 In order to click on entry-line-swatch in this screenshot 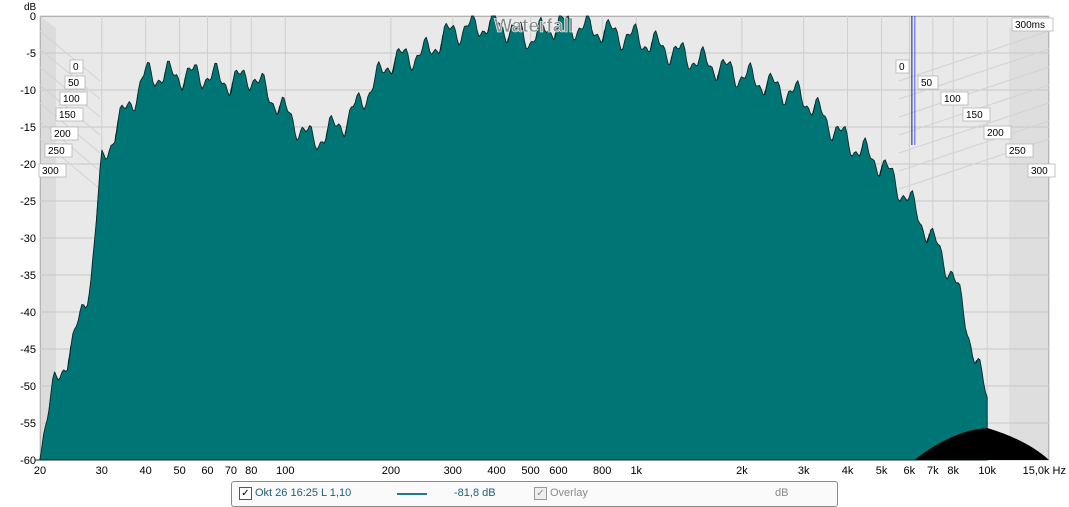, I will do `click(412, 494)`.